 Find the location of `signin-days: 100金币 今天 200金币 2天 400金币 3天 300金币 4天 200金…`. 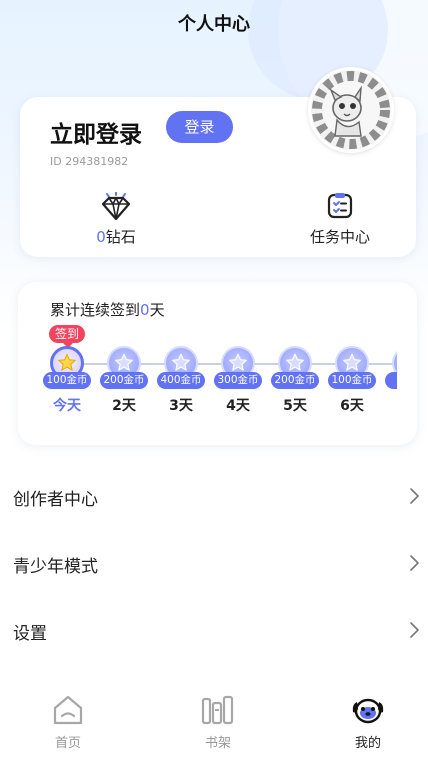

signin-days: 100金币 今天 200金币 2天 400金币 3天 300金币 4天 200金… is located at coordinates (218, 391).